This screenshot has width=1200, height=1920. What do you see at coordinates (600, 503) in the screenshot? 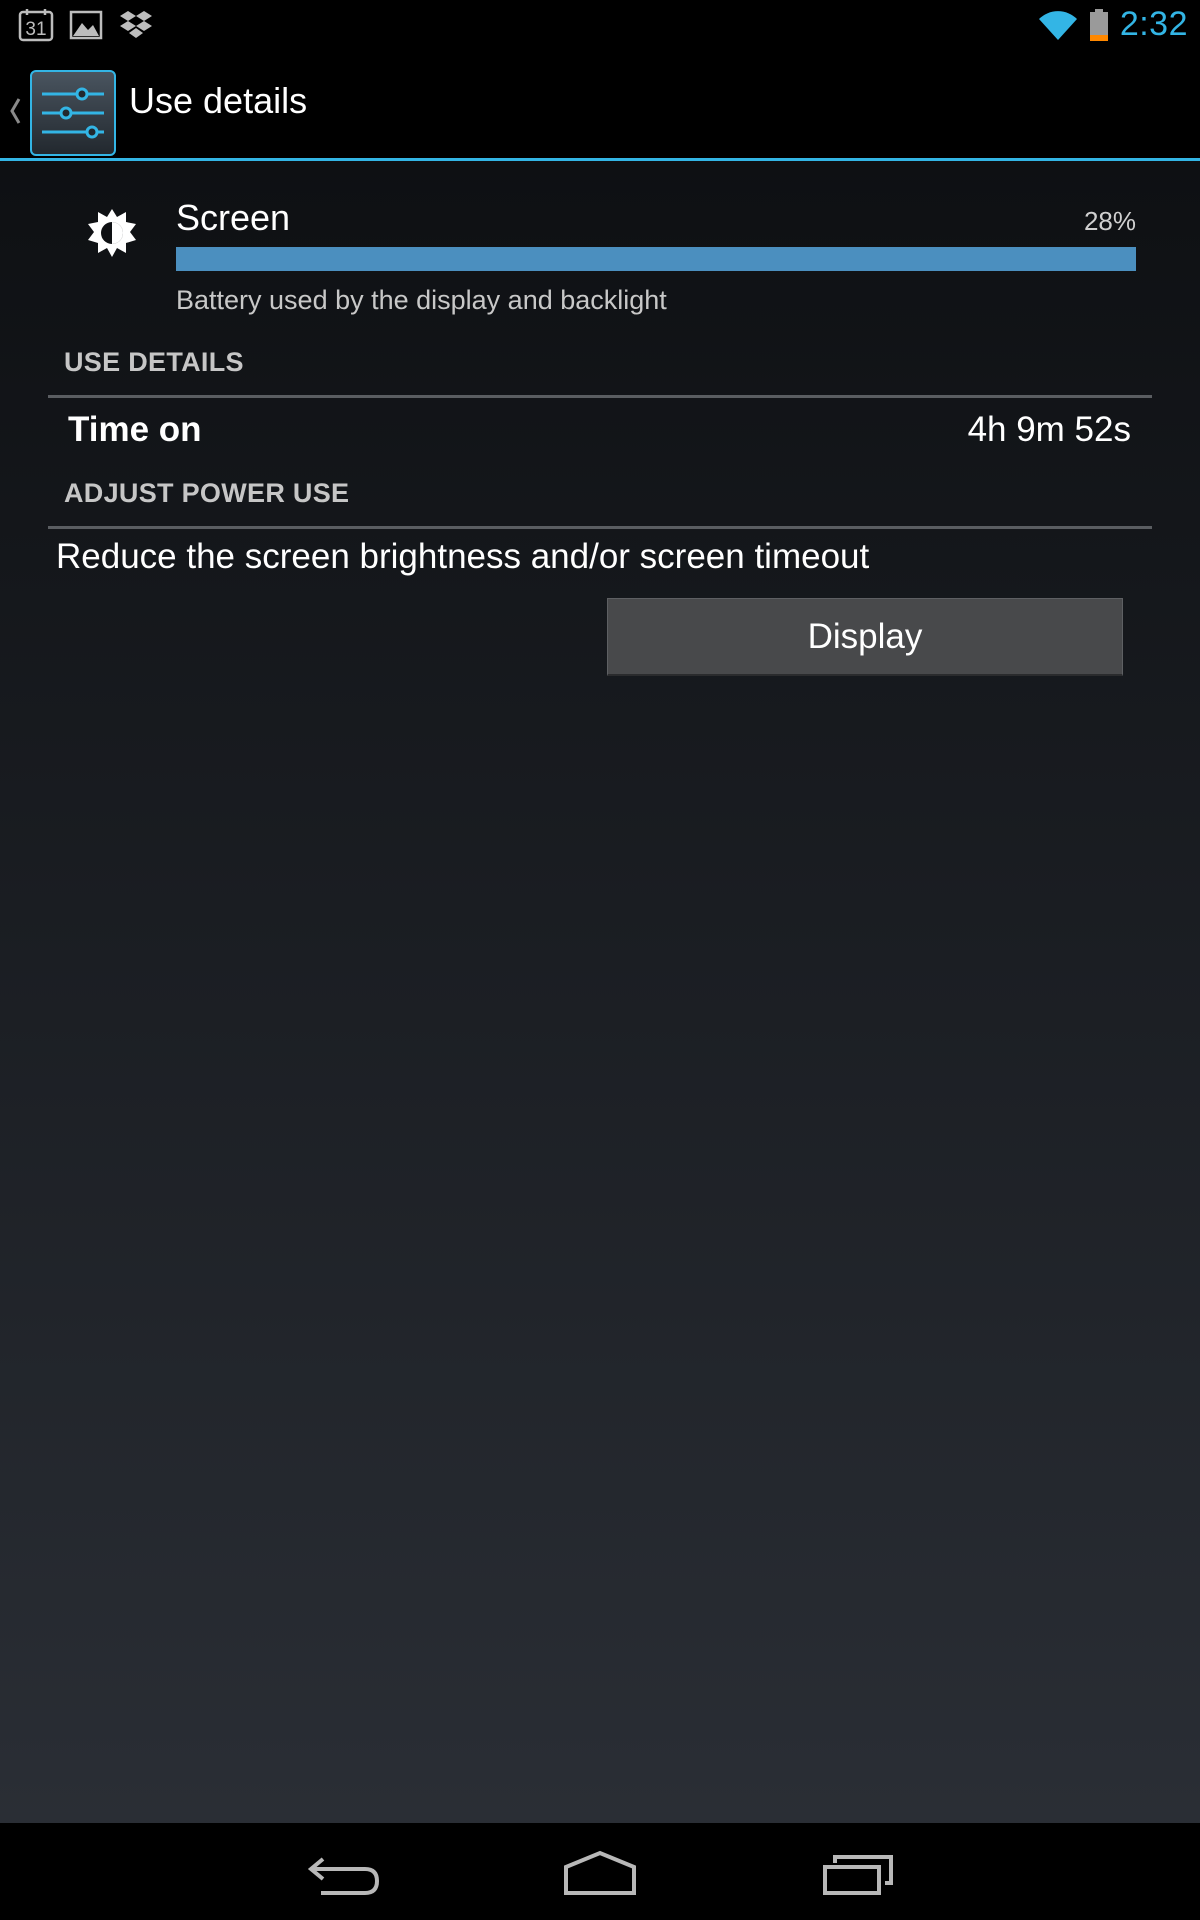
I see `section-header-adjust-power: ADJUST POWER USE` at bounding box center [600, 503].